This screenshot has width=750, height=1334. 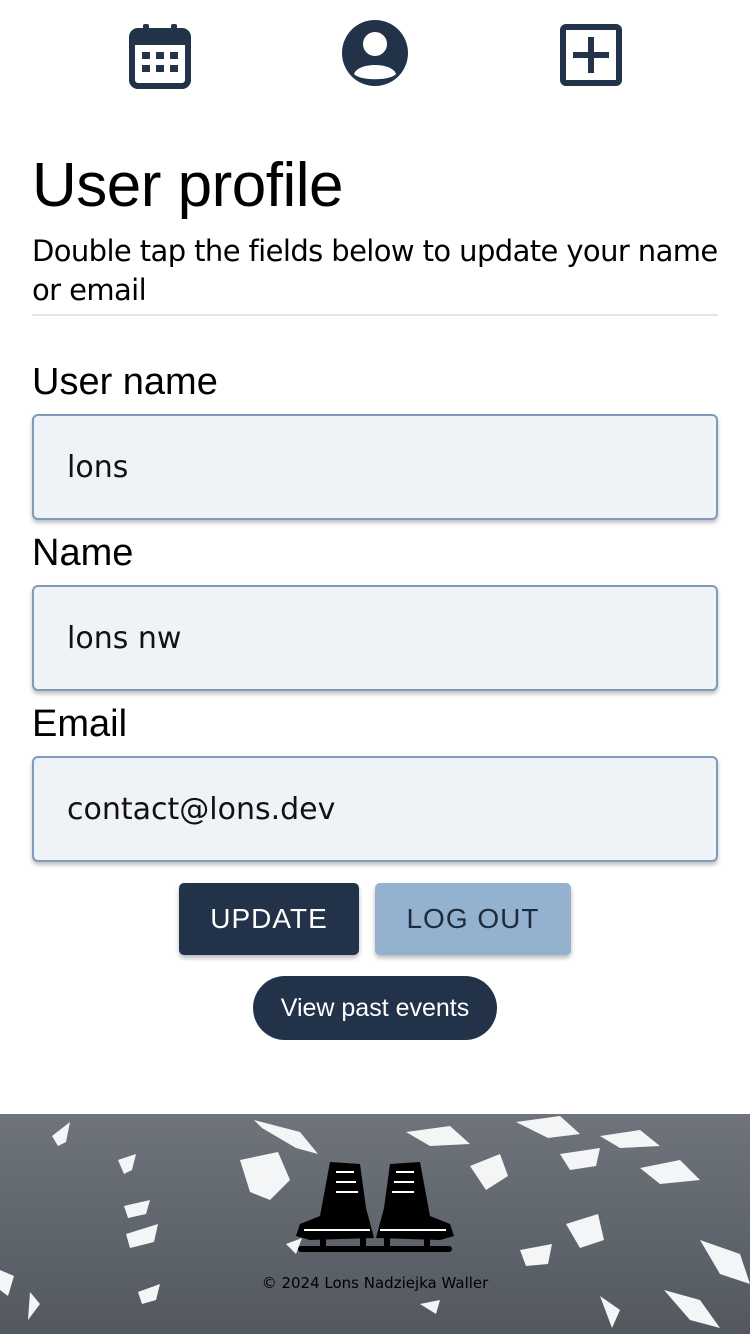 I want to click on top-navigation, so click(x=375, y=55).